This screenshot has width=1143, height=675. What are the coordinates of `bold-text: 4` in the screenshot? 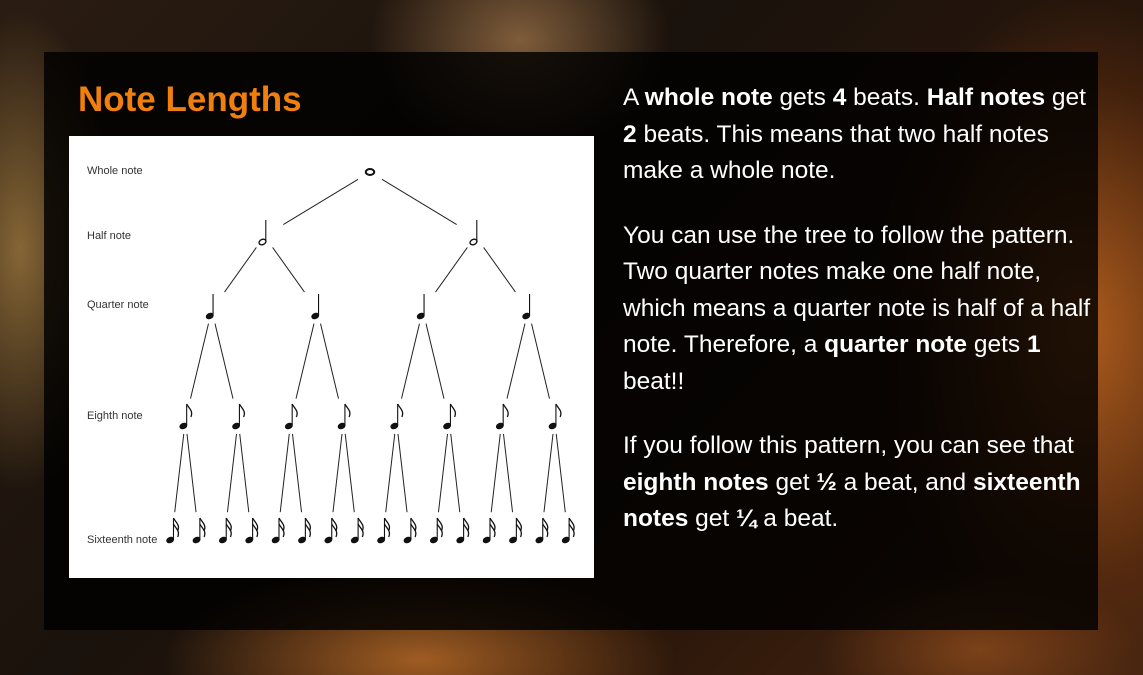 It's located at (839, 97).